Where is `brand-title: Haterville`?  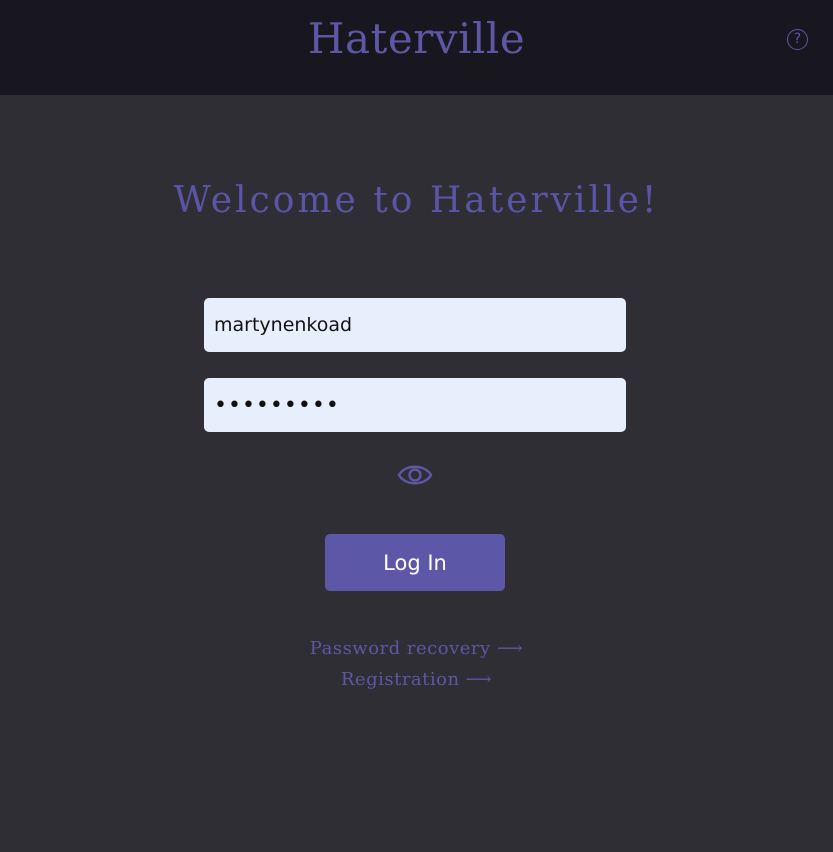 brand-title: Haterville is located at coordinates (416, 38).